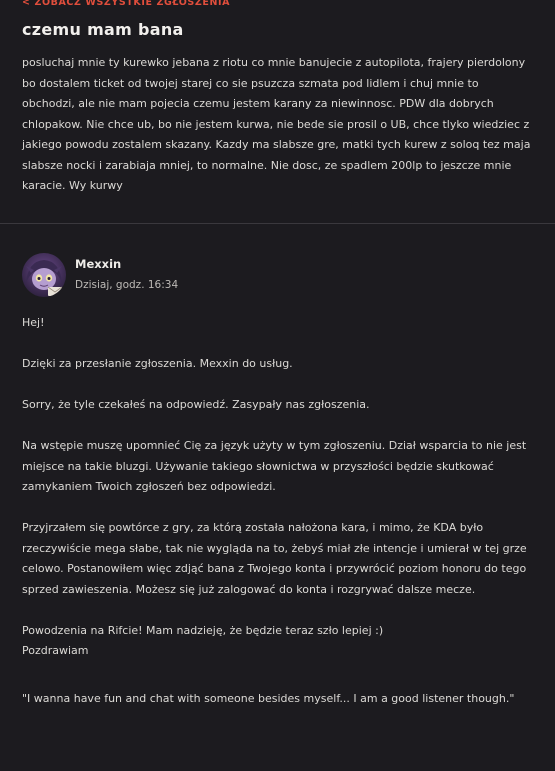  I want to click on avatar, so click(44, 275).